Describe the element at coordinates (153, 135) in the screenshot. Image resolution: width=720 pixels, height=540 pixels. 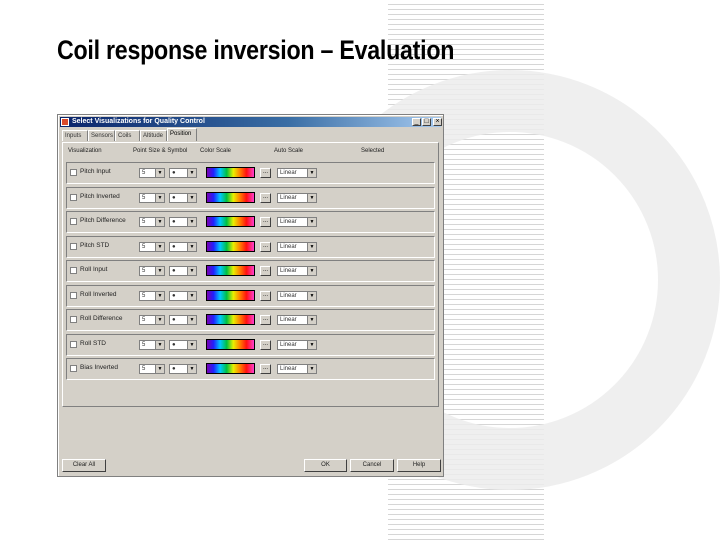
I see `tab-altitude: Altitude` at that location.